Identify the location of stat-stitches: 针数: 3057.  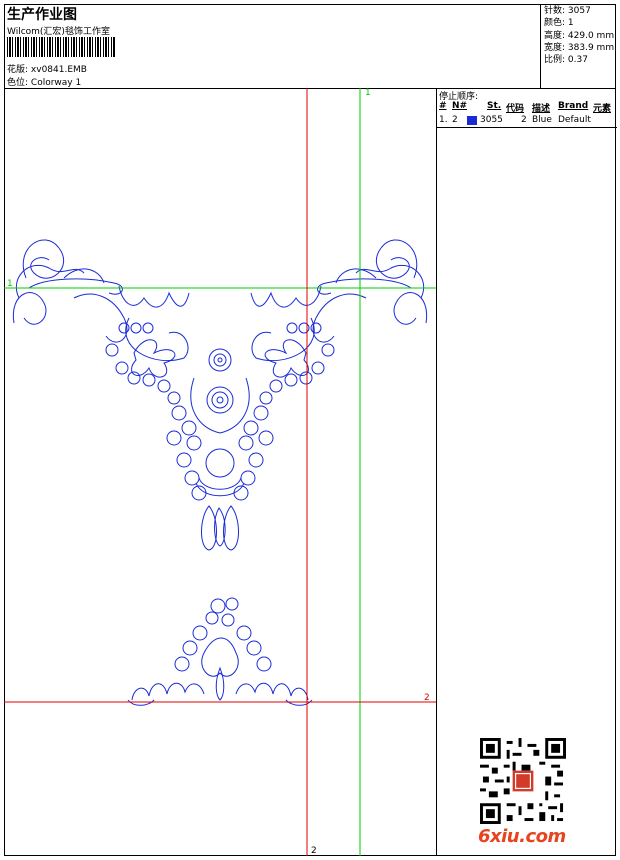
(567, 11).